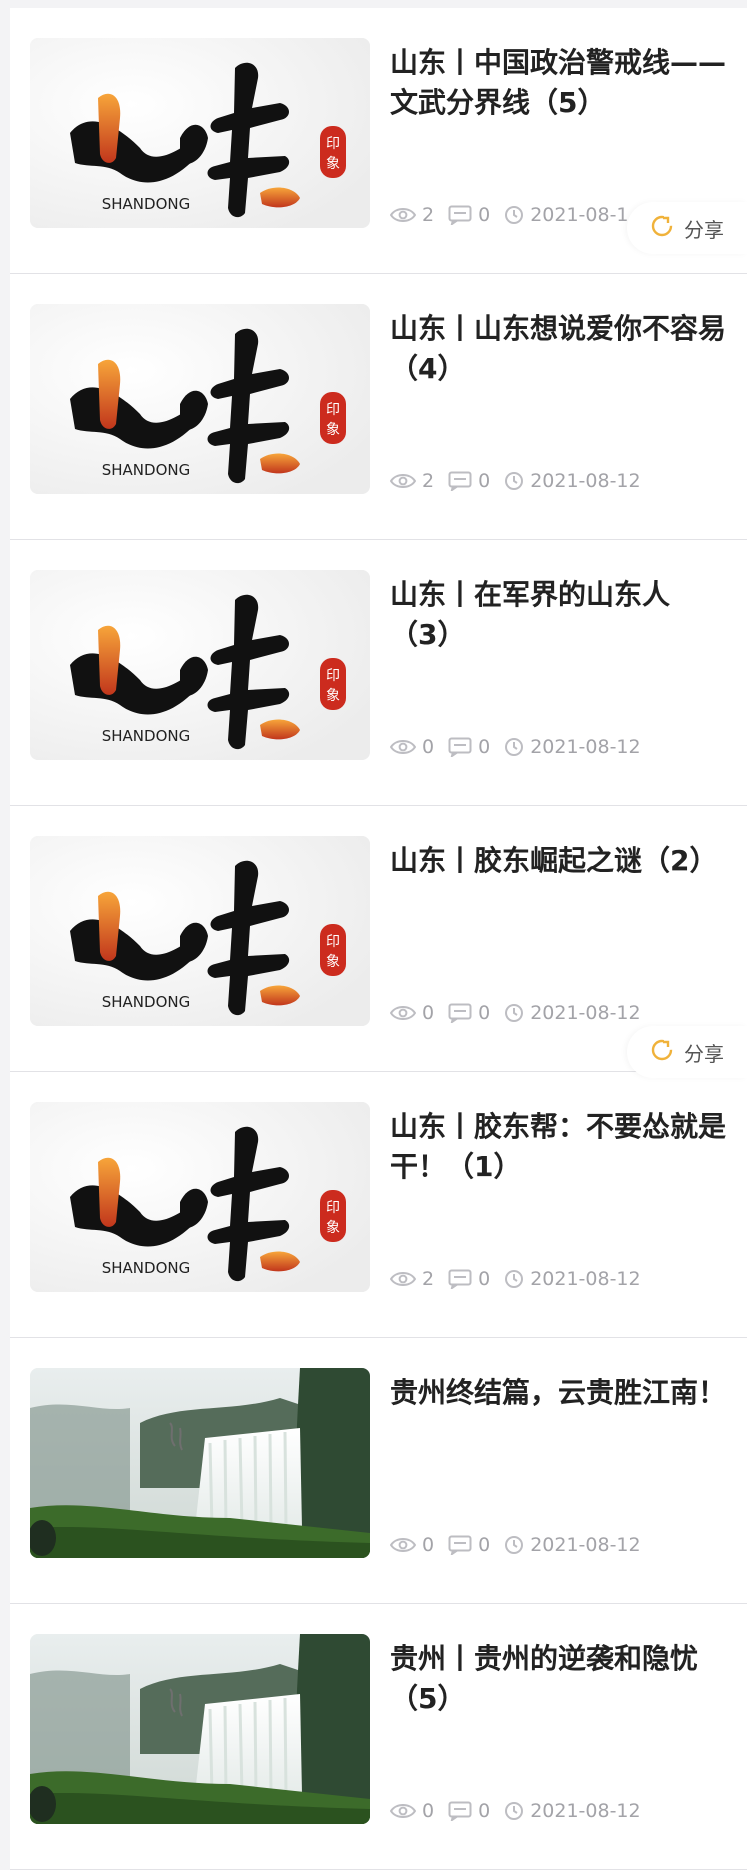  What do you see at coordinates (560, 861) in the screenshot?
I see `article-title: 山东丨胶东崛起之谜（2）` at bounding box center [560, 861].